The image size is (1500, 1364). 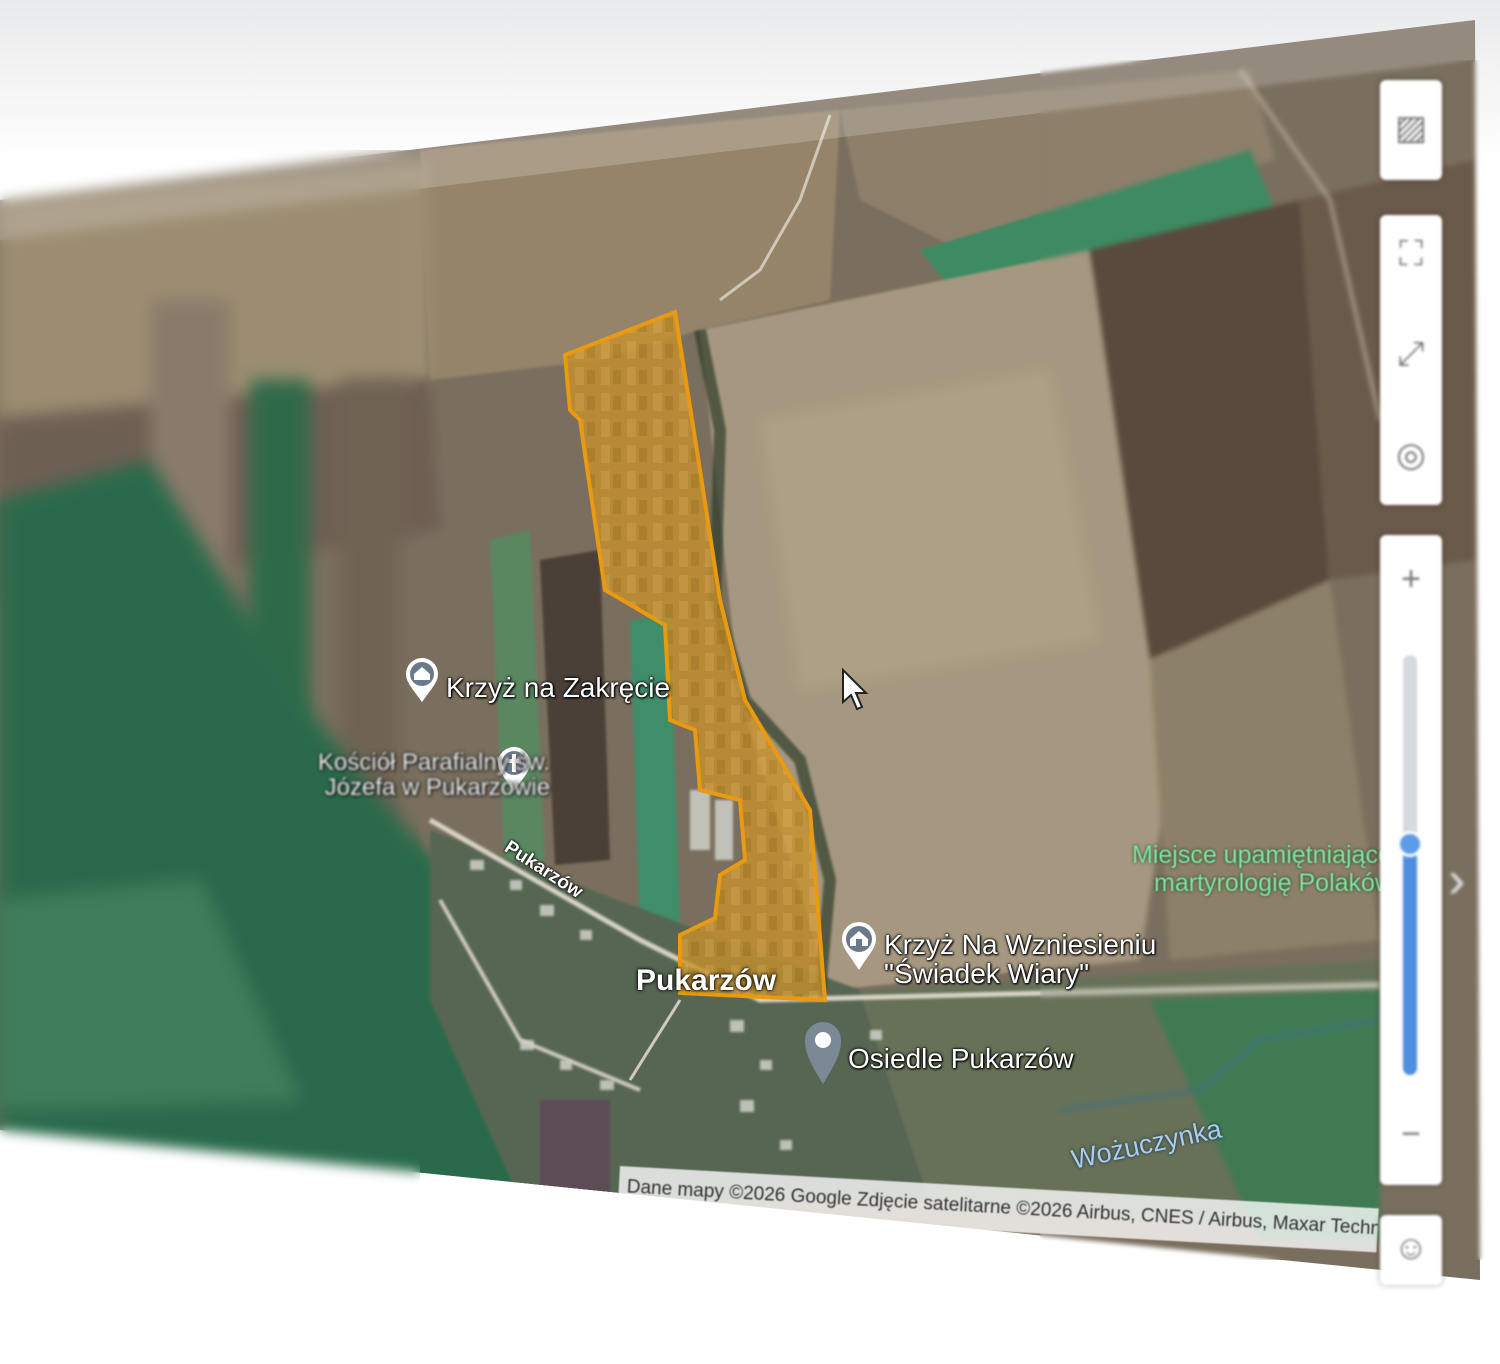 I want to click on zoom-out-button: −, so click(x=1411, y=1134).